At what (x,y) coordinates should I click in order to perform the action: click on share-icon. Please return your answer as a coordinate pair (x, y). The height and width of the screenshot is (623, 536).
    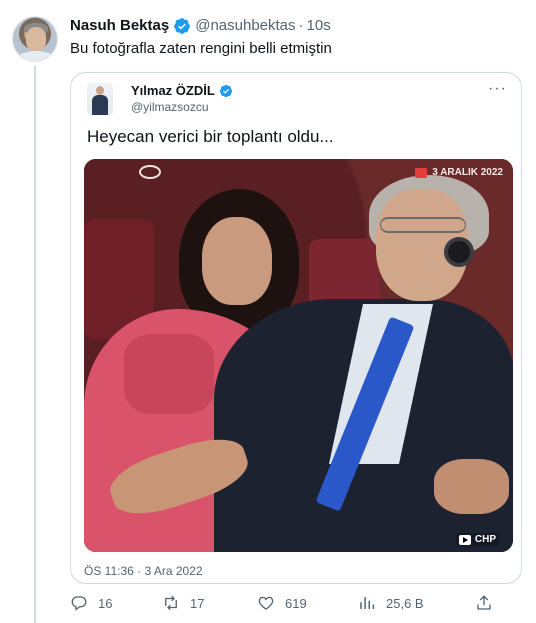
    Looking at the image, I should click on (484, 602).